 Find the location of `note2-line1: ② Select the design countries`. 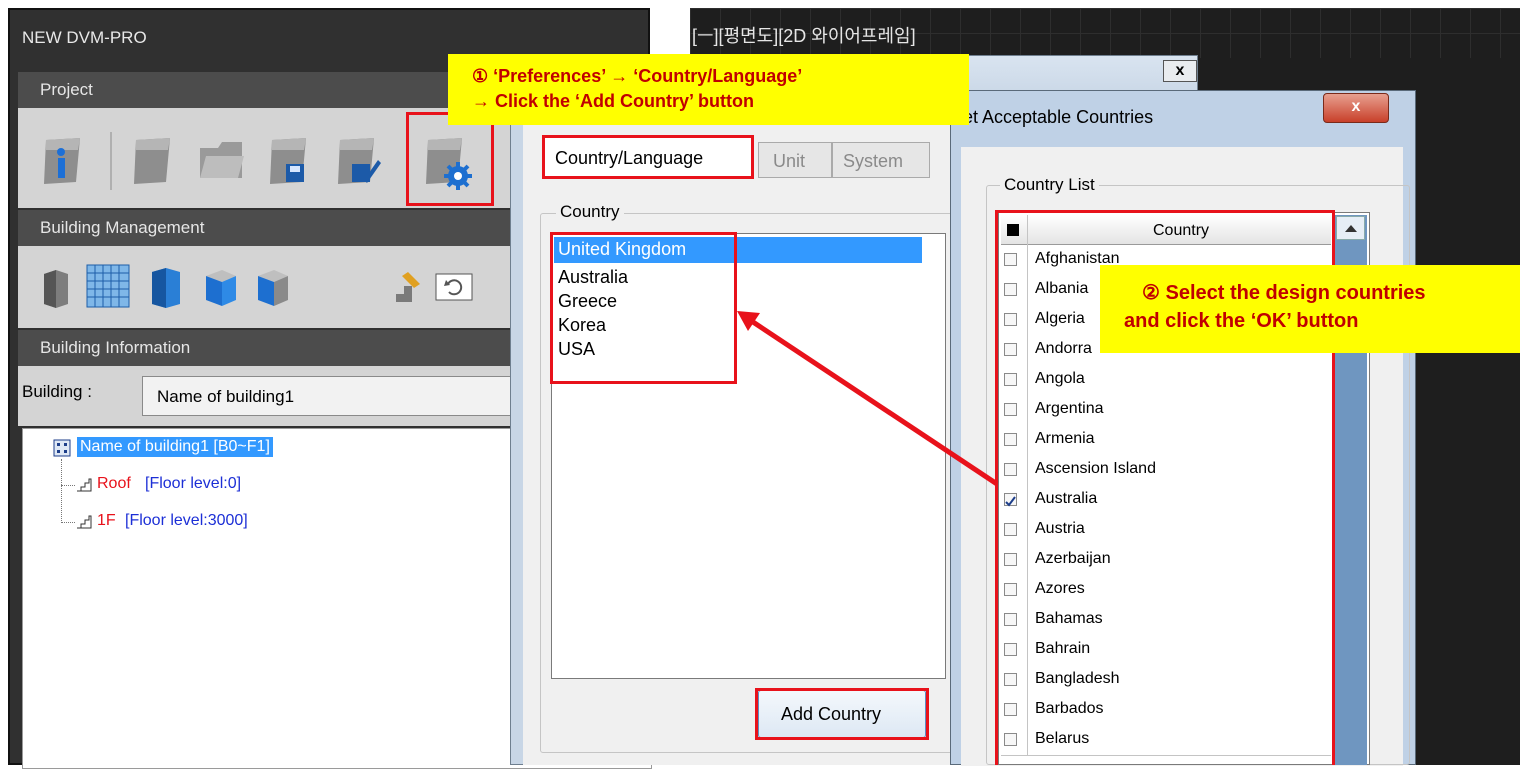

note2-line1: ② Select the design countries is located at coordinates (1284, 293).